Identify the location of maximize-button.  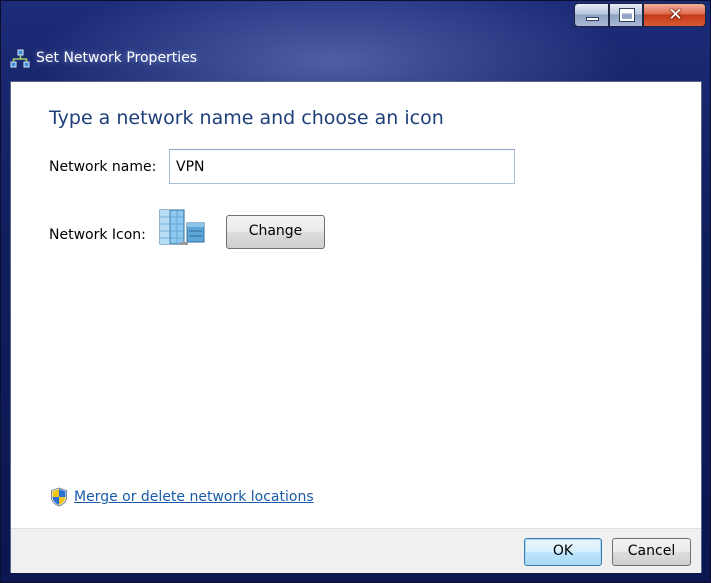
(626, 15).